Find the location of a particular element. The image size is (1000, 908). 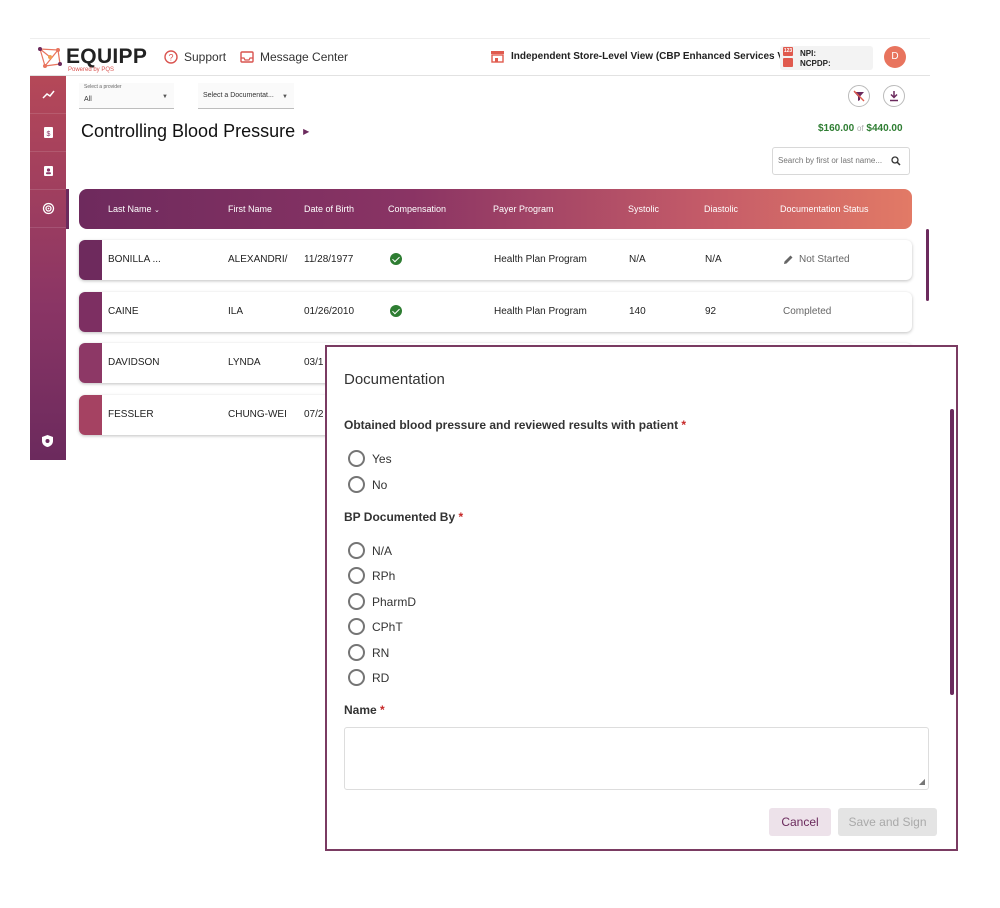

cell-first-name: ALEXANDRI/ is located at coordinates (258, 259).